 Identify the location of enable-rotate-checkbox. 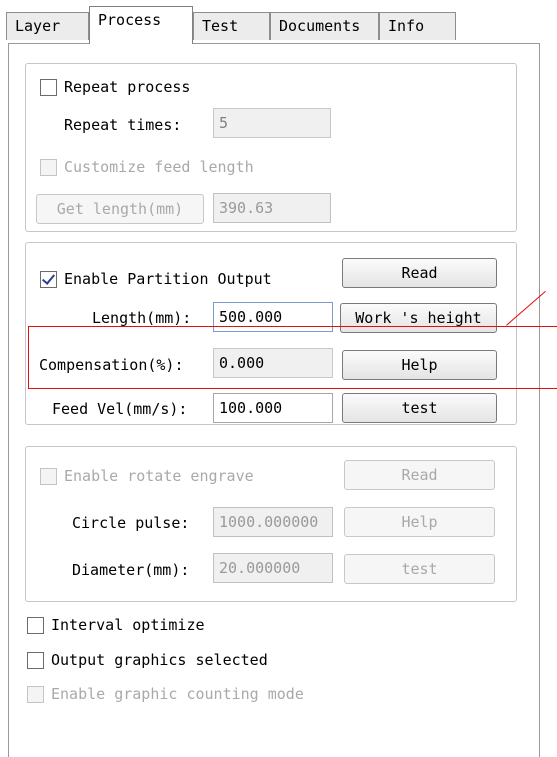
(48, 476).